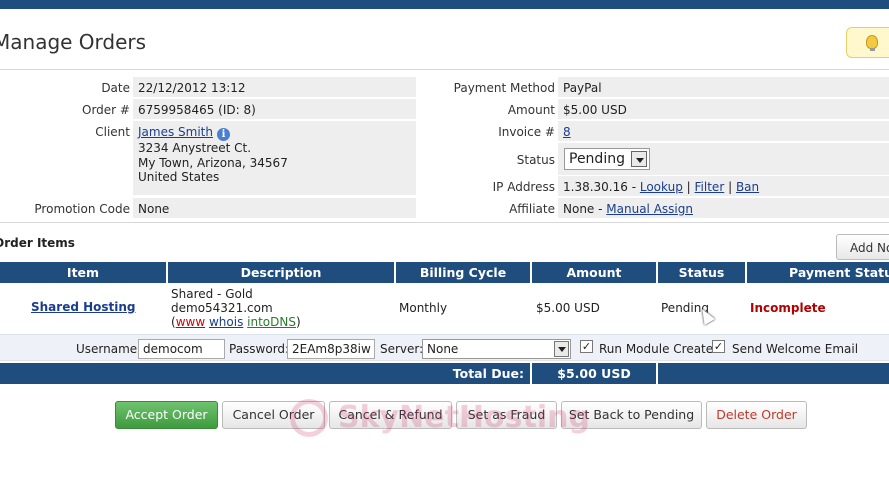 The image size is (889, 500). Describe the element at coordinates (463, 272) in the screenshot. I see `col-header-billing-cycle: Billing Cycle` at that location.